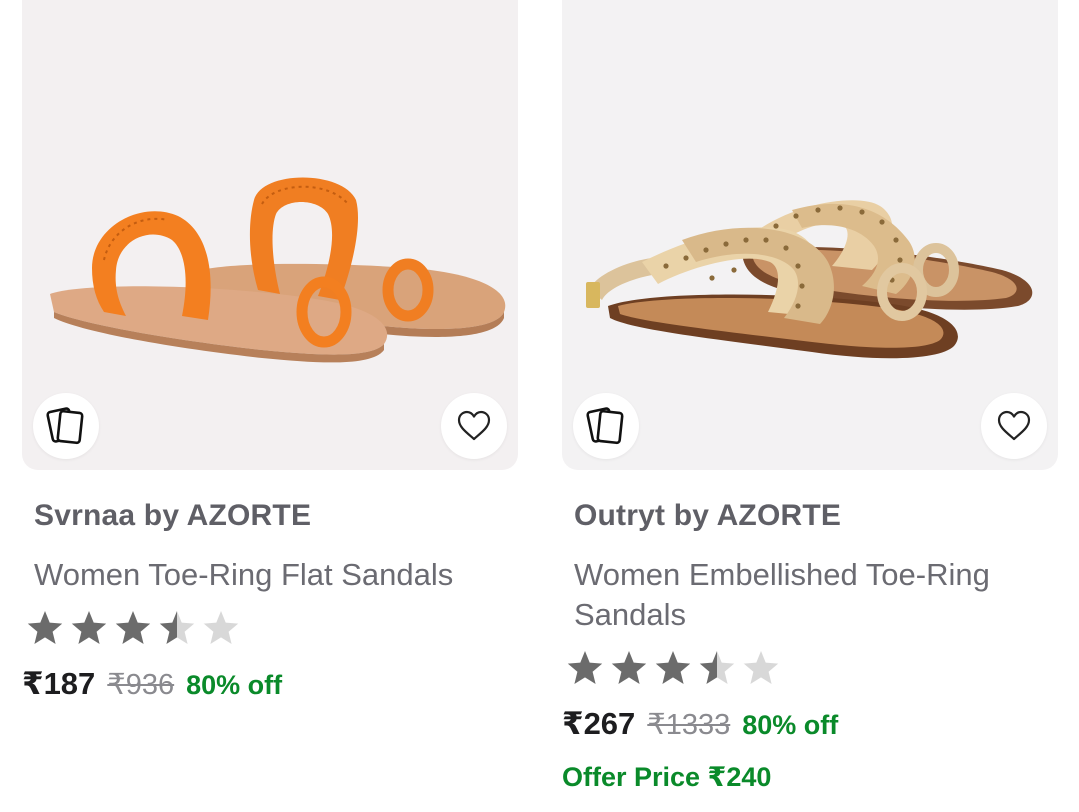 Image resolution: width=1079 pixels, height=812 pixels. I want to click on product-title: Women Embellished Toe-Ring Sandals, so click(782, 594).